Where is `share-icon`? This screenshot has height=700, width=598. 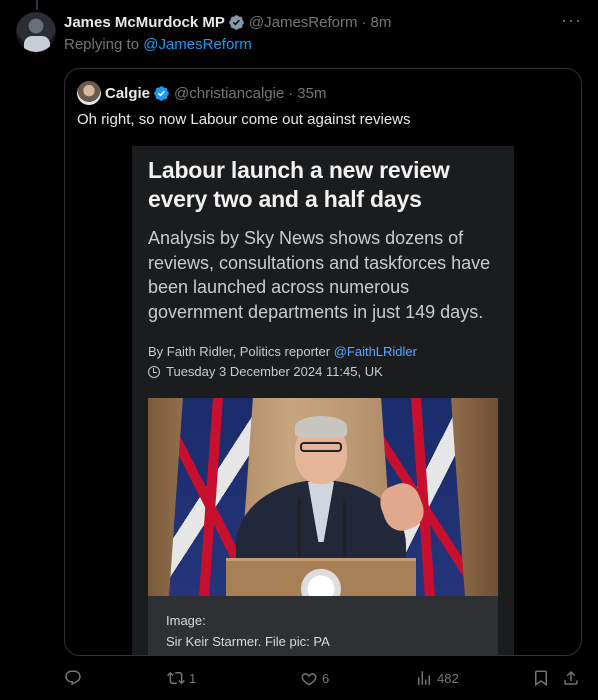
share-icon is located at coordinates (571, 677).